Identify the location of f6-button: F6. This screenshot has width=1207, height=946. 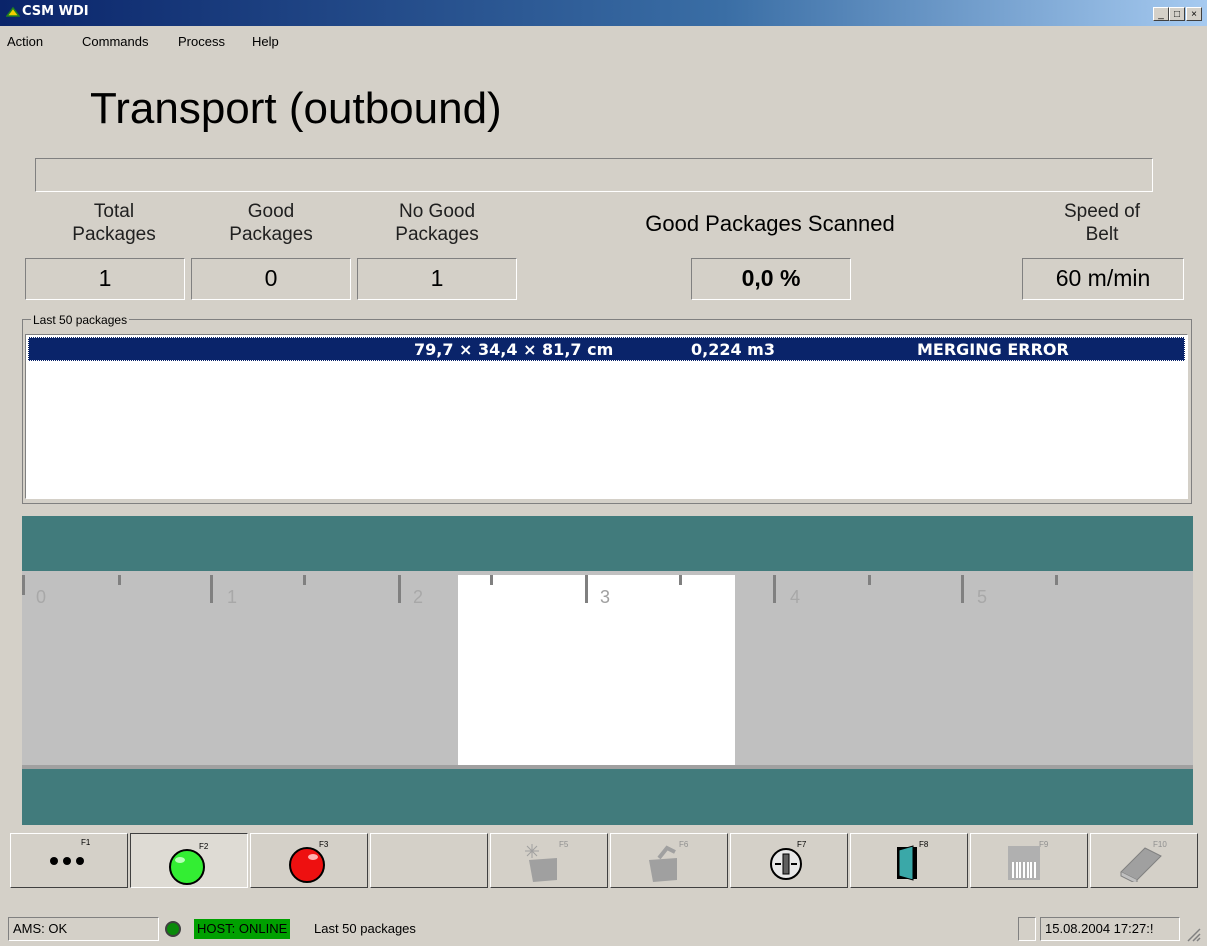
(669, 860).